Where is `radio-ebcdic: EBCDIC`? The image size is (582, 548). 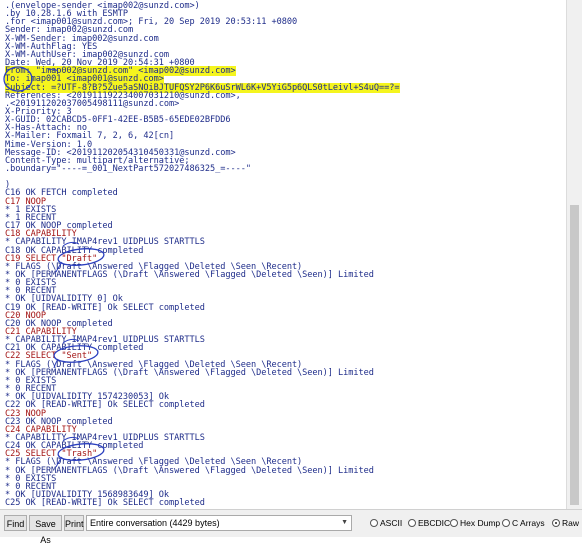 radio-ebcdic: EBCDIC is located at coordinates (429, 523).